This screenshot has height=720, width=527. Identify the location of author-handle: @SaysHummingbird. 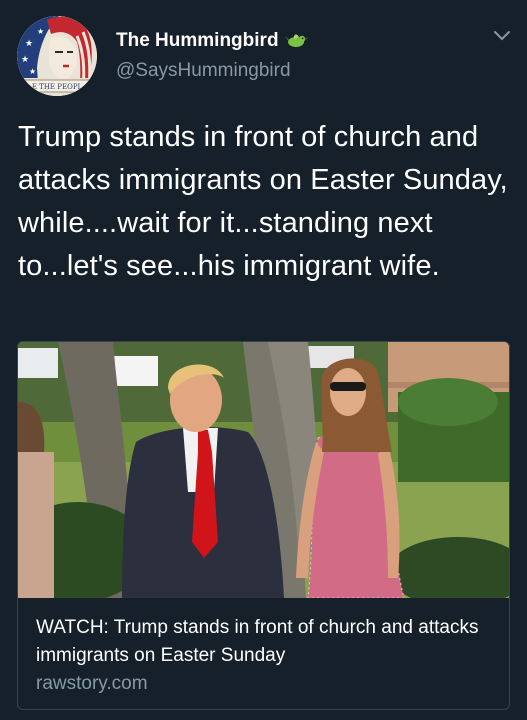
(203, 71).